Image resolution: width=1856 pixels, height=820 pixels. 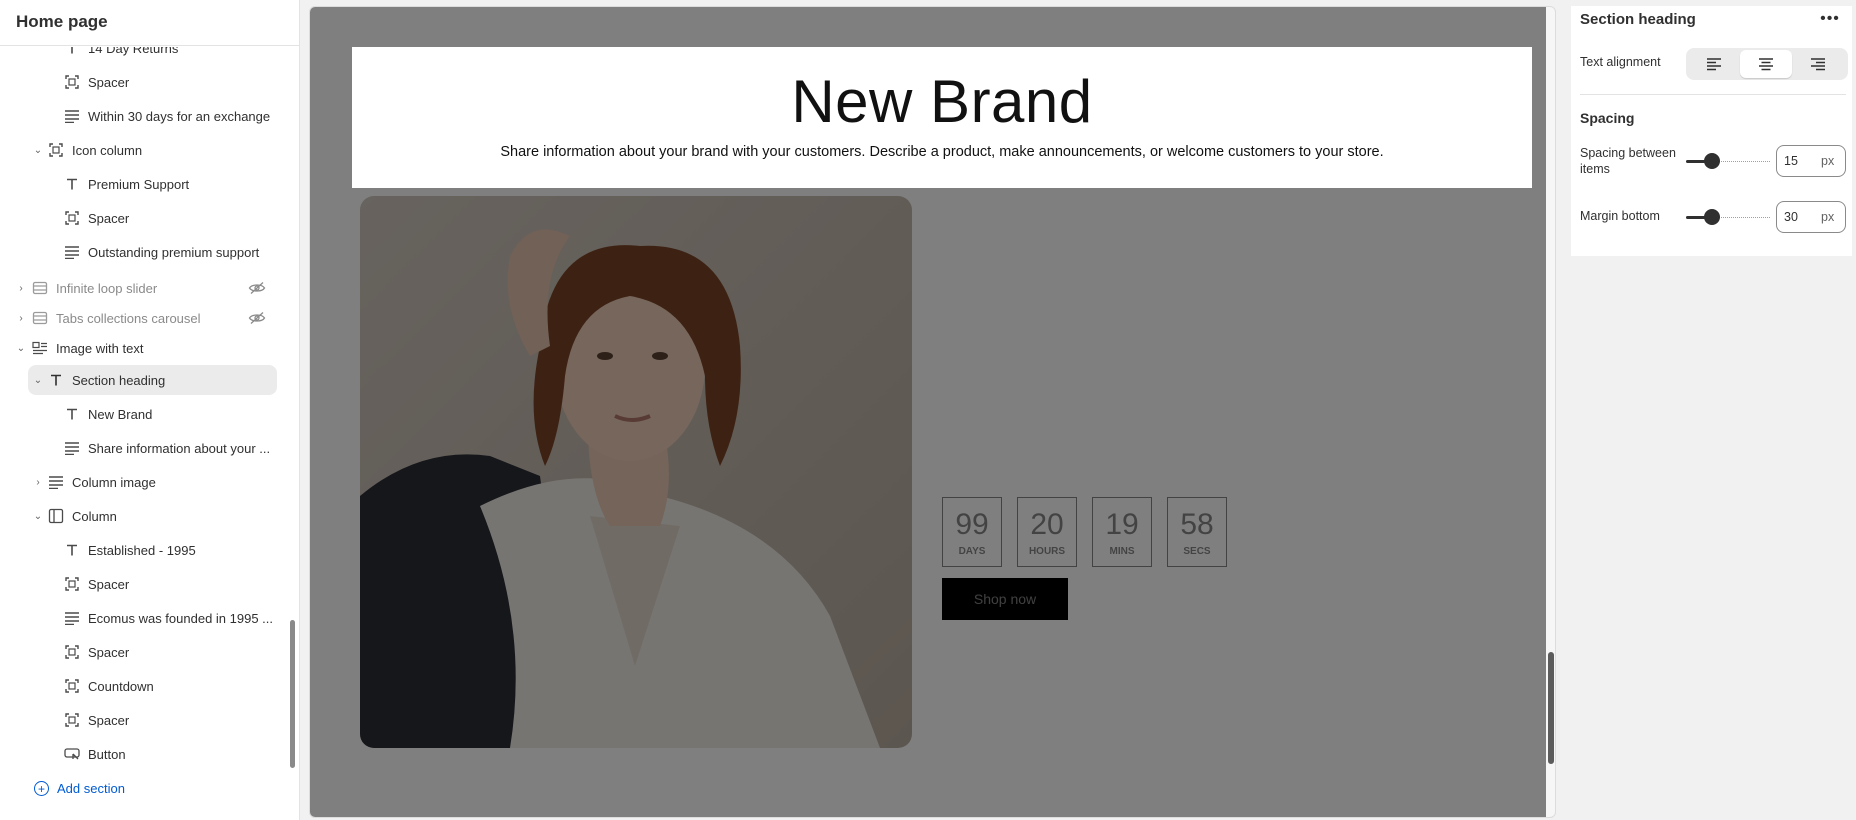 What do you see at coordinates (1628, 161) in the screenshot?
I see `spacing-between-label: Spacing between items` at bounding box center [1628, 161].